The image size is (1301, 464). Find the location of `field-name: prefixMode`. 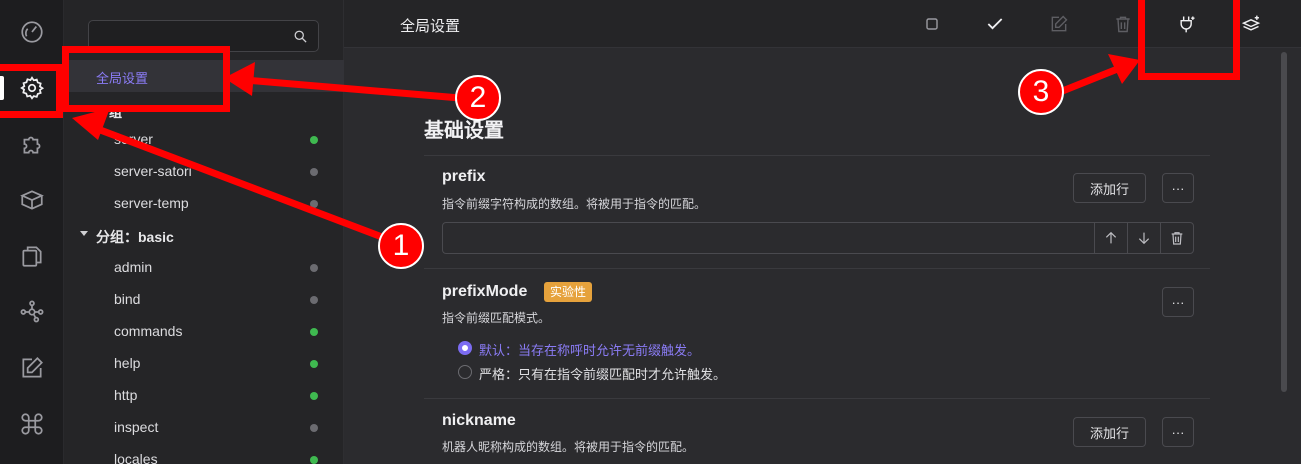

field-name: prefixMode is located at coordinates (485, 291).